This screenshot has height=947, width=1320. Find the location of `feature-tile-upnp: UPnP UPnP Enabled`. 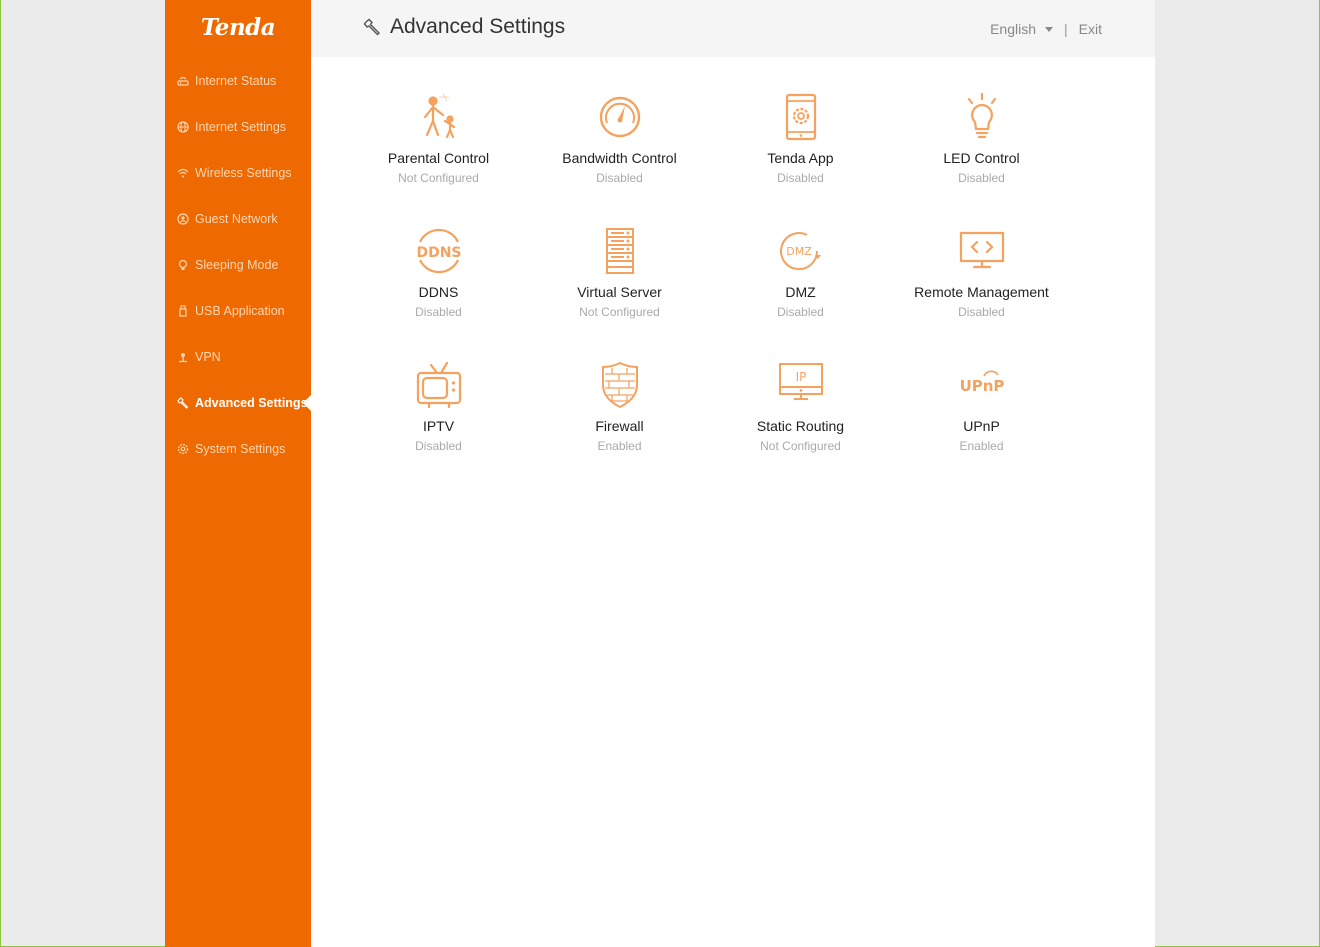

feature-tile-upnp: UPnP UPnP Enabled is located at coordinates (981, 427).